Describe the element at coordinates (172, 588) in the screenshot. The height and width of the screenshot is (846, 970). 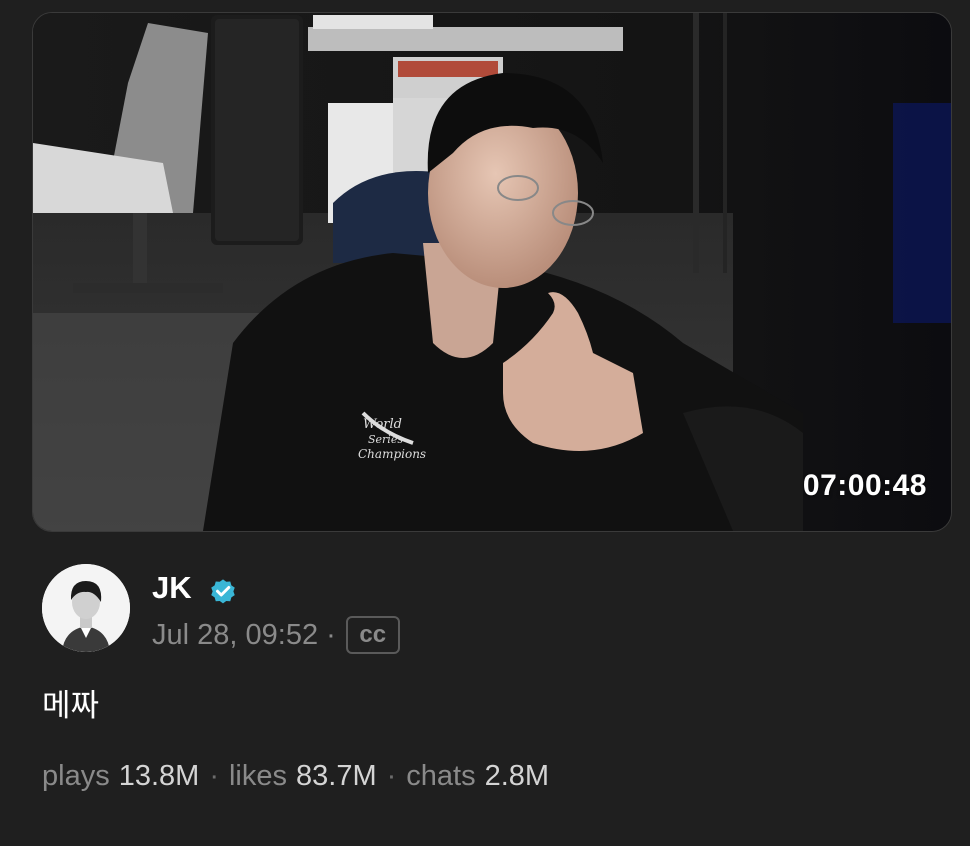
I see `author-name: JK` at that location.